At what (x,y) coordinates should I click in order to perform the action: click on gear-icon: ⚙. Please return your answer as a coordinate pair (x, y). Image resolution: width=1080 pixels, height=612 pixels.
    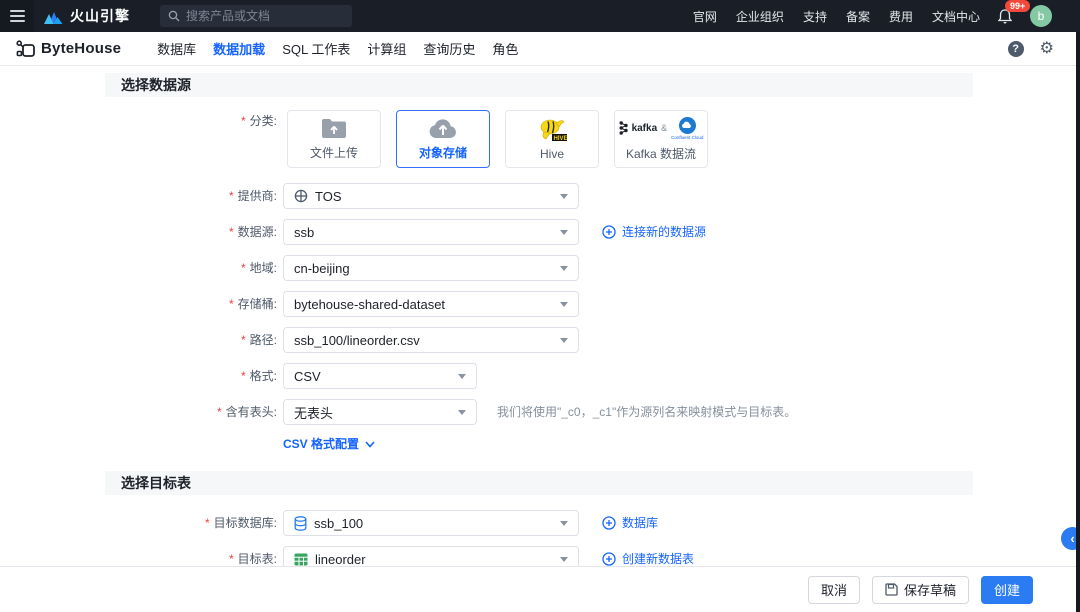
    Looking at the image, I should click on (1047, 48).